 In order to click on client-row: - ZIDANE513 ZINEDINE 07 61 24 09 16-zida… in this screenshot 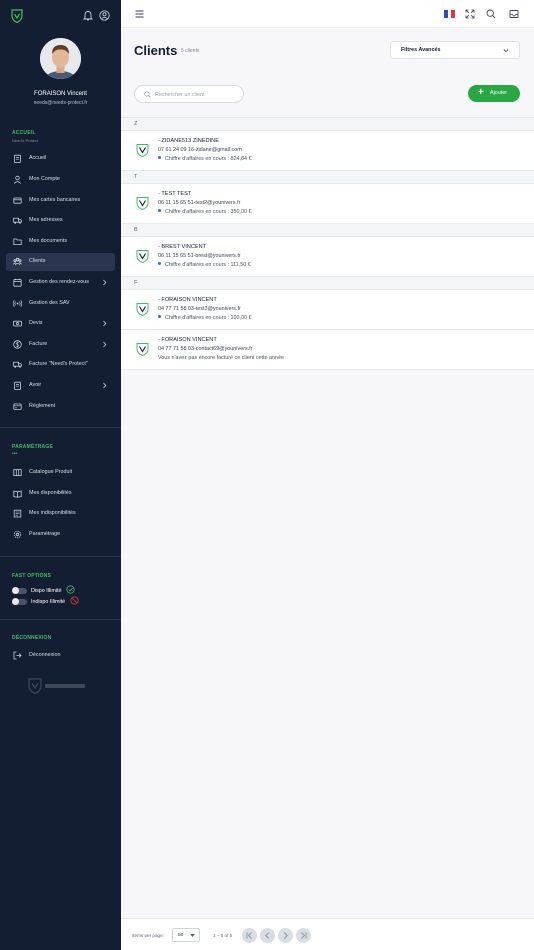, I will do `click(327, 151)`.